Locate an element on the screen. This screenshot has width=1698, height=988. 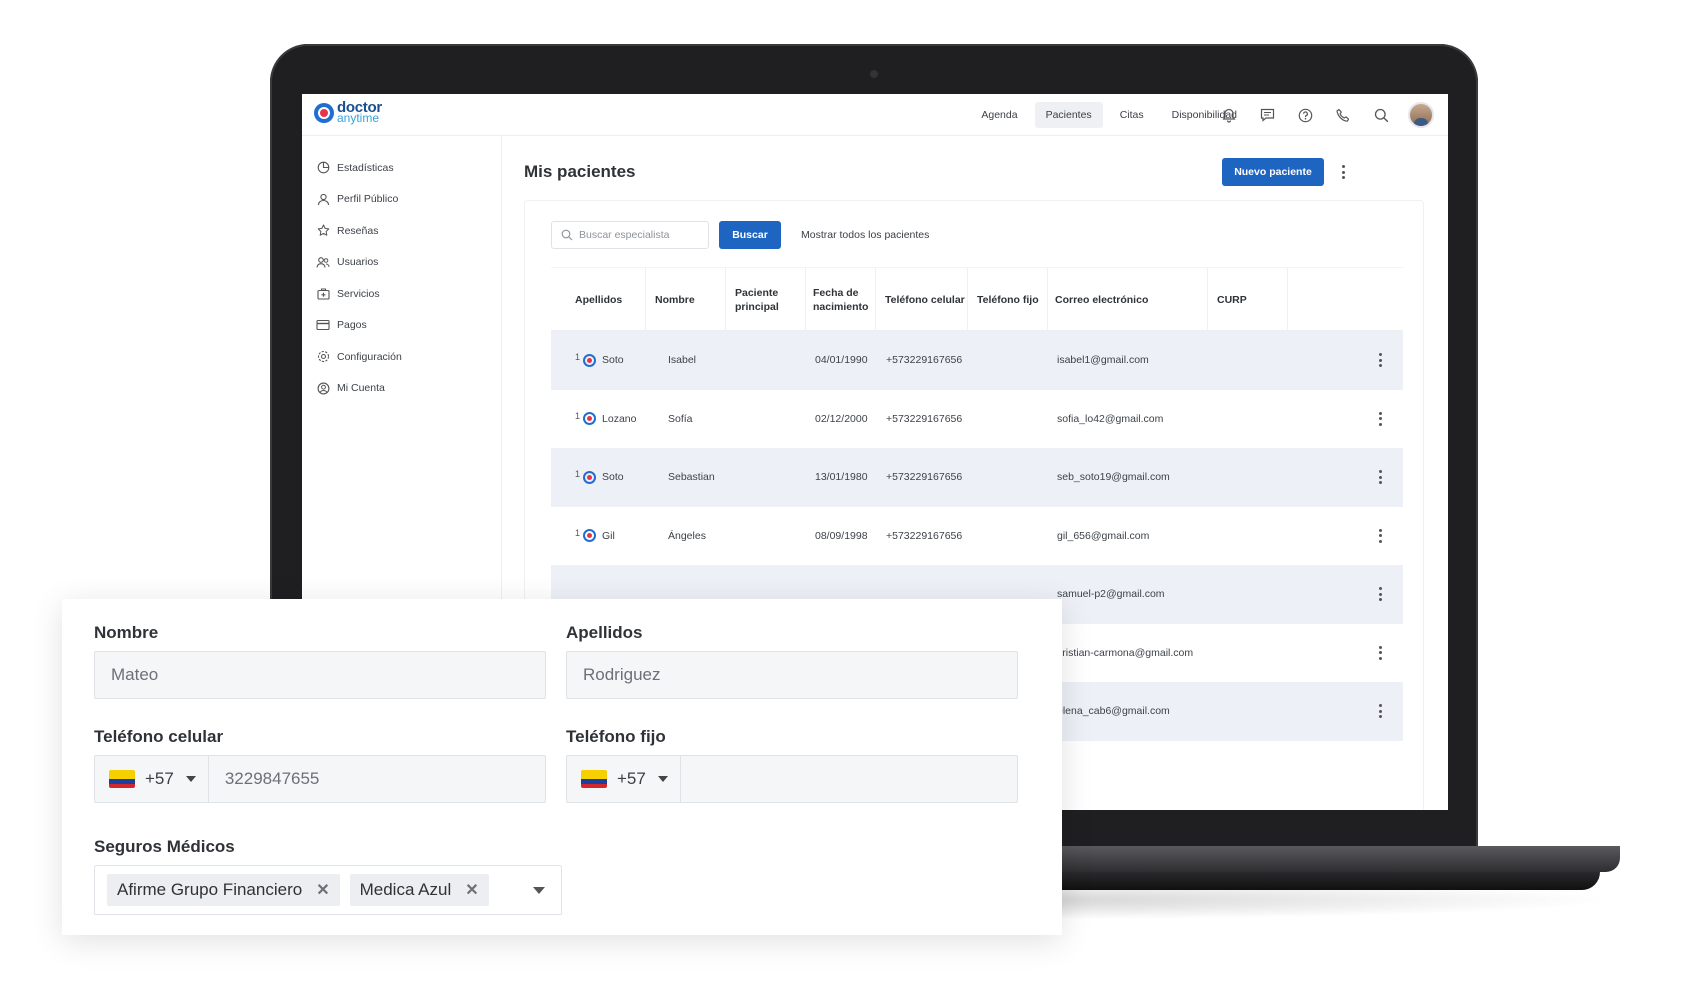
search-button: Buscar is located at coordinates (750, 235).